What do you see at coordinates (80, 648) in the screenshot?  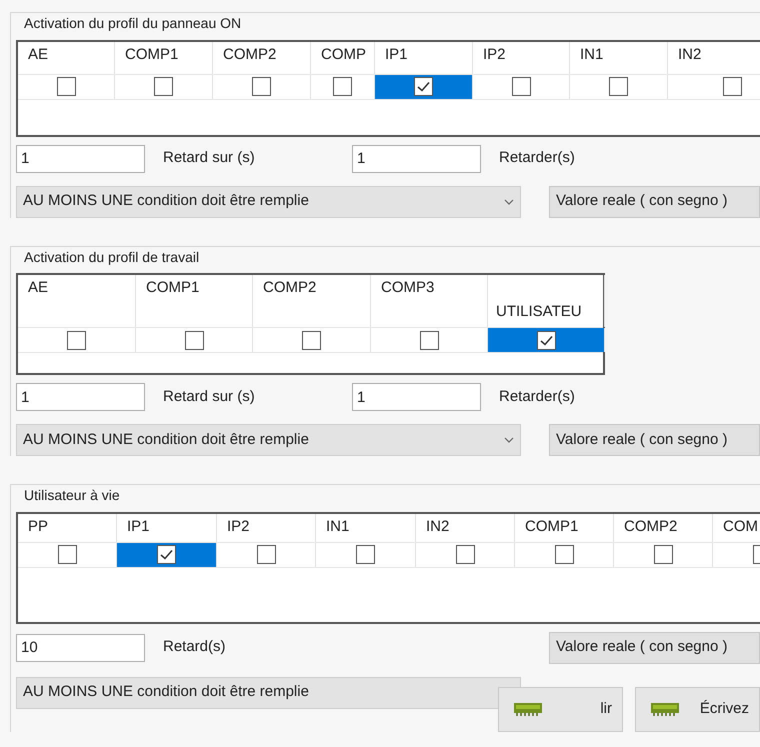 I see `delay-input: 10` at bounding box center [80, 648].